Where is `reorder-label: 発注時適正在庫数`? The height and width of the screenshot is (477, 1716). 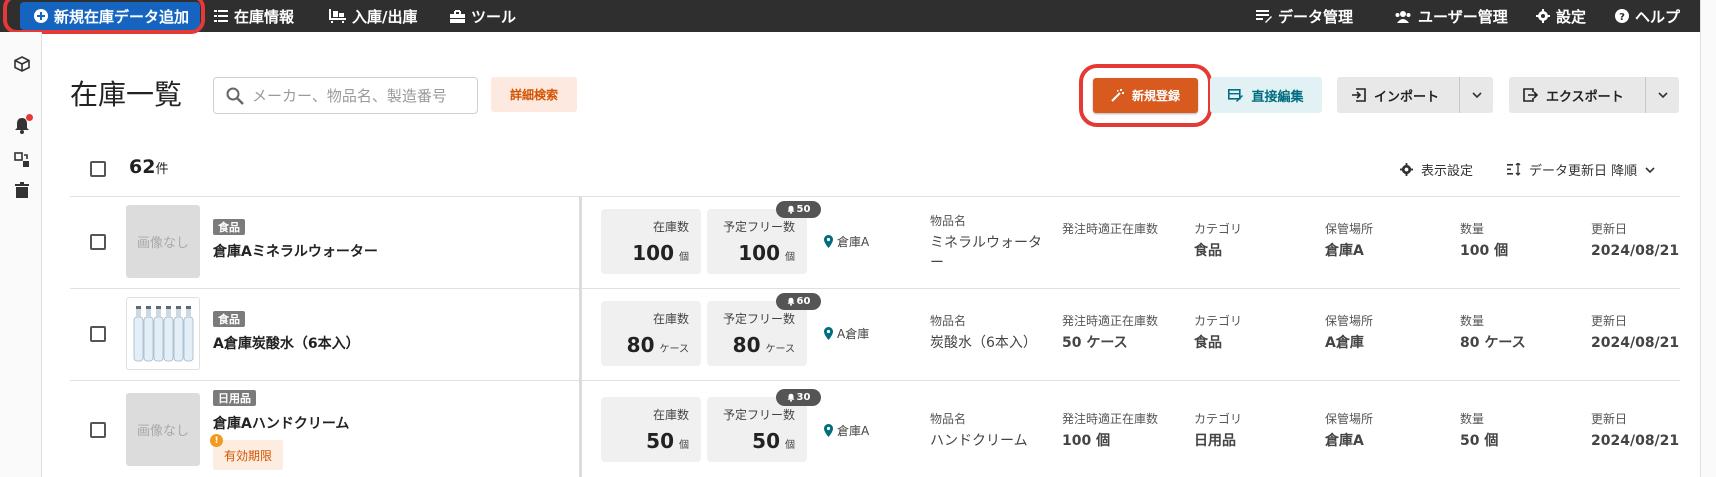 reorder-label: 発注時適正在庫数 is located at coordinates (1110, 321).